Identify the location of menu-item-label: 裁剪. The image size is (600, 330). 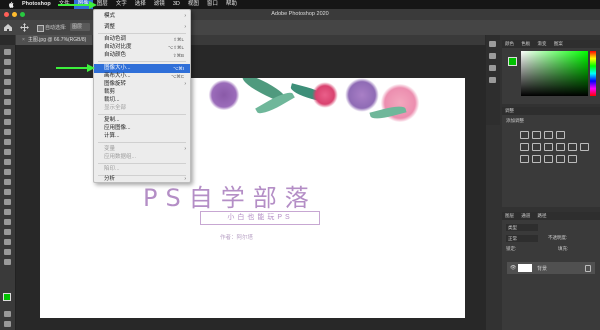
(110, 92).